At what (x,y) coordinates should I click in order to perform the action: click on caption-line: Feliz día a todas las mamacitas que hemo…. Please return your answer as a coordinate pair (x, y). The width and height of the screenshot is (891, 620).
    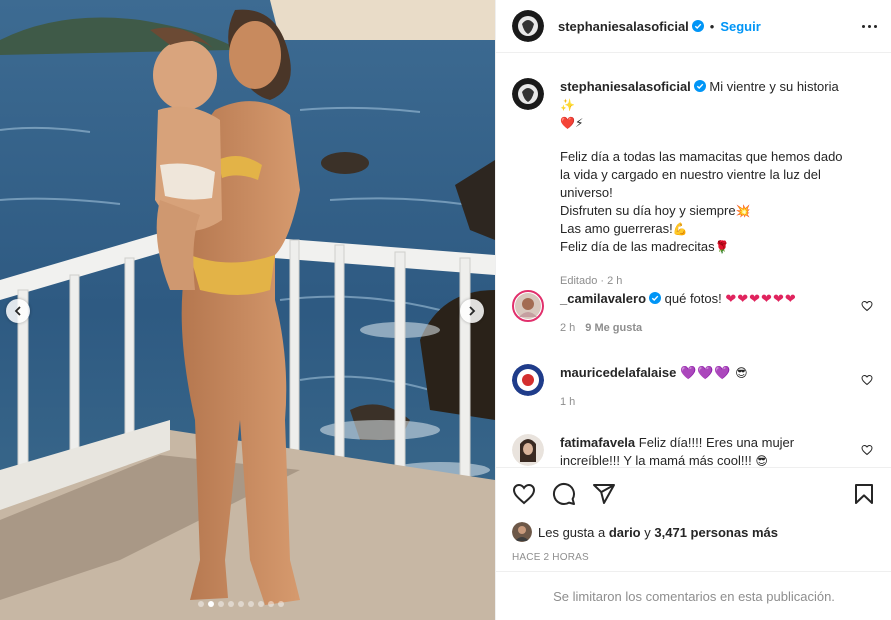
    Looking at the image, I should click on (701, 174).